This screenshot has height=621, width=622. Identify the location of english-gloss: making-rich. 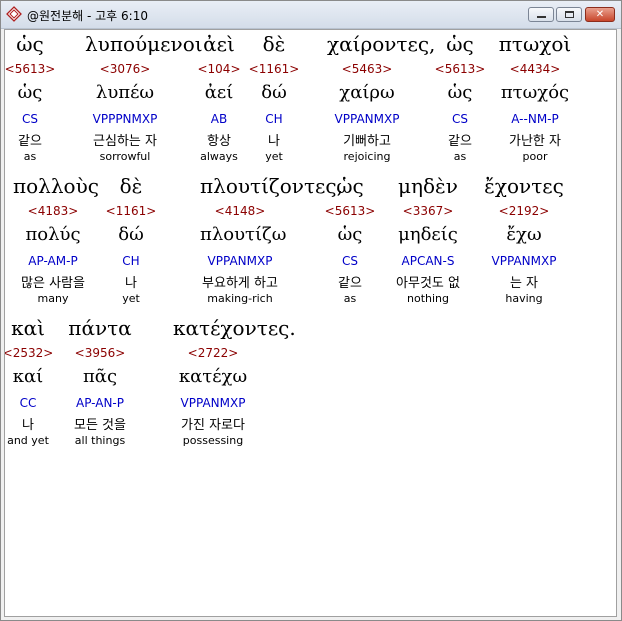
(240, 298).